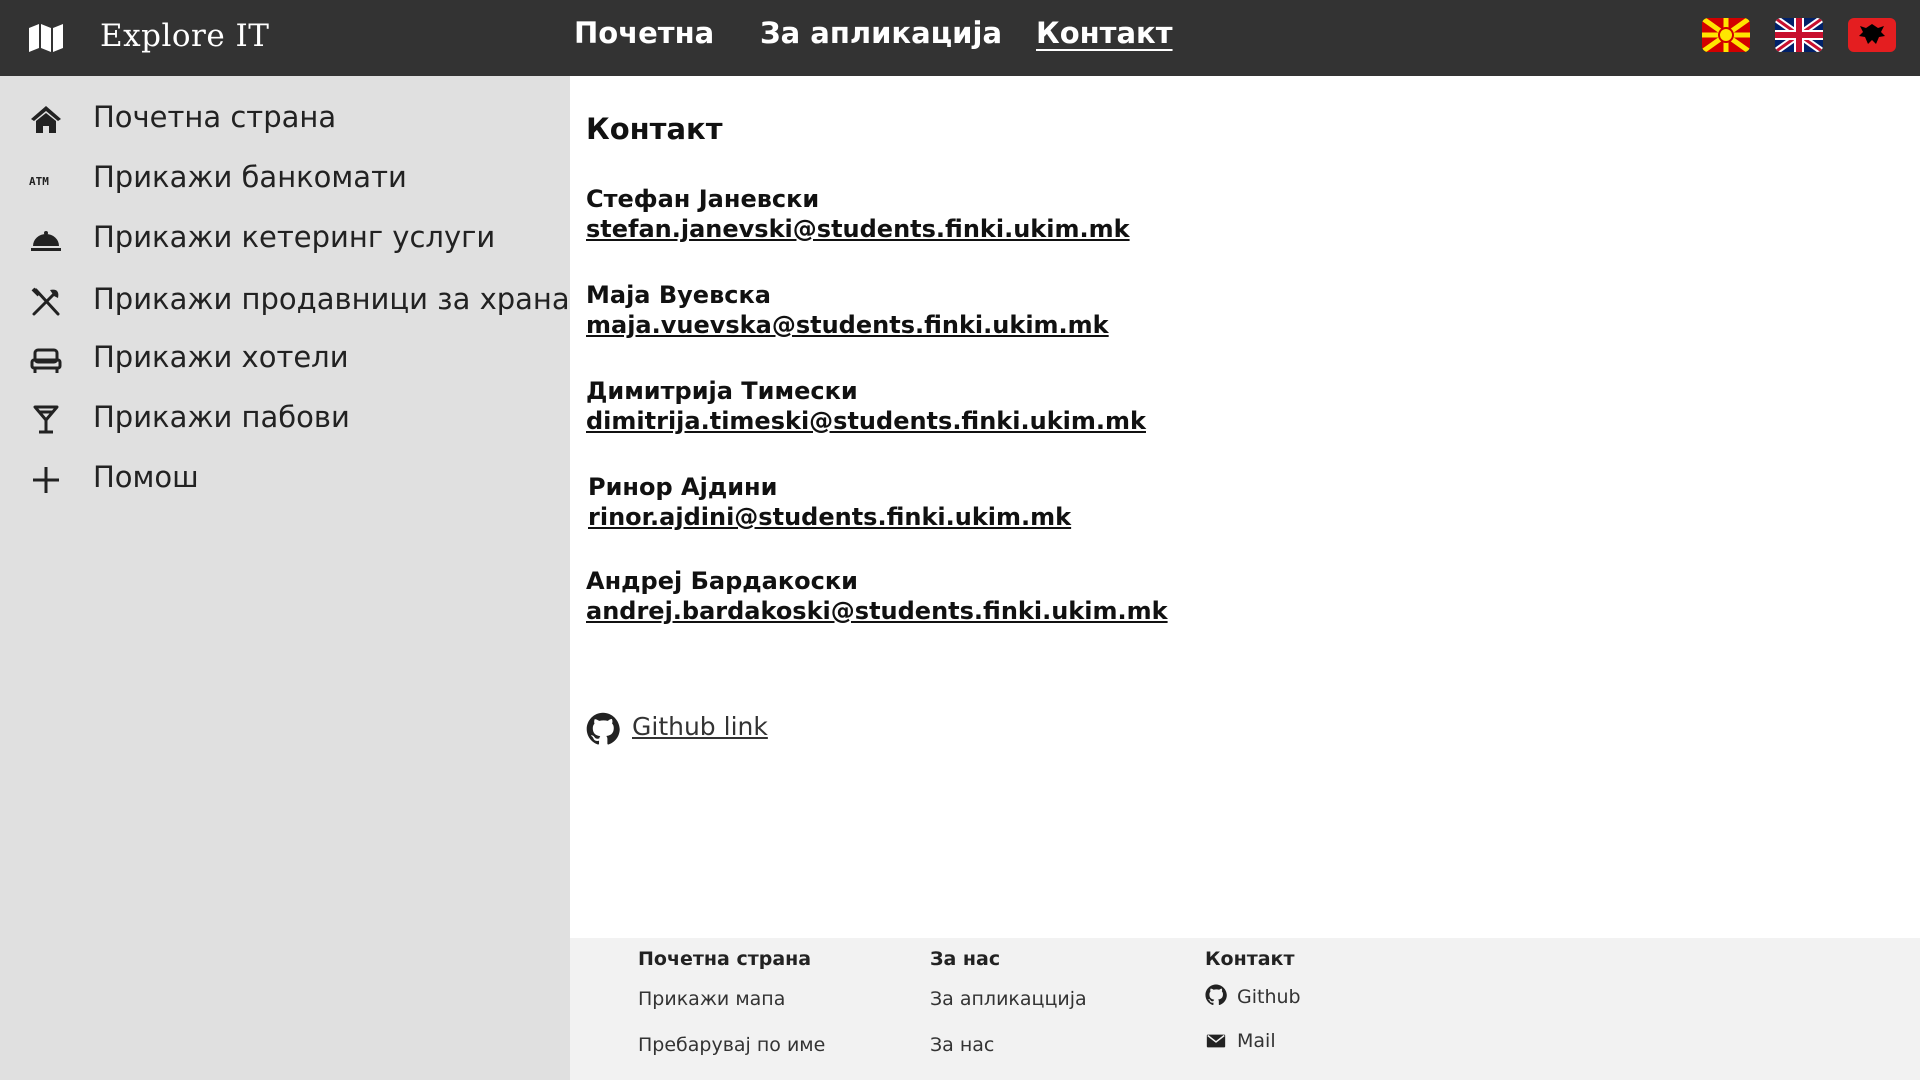  Describe the element at coordinates (858, 229) in the screenshot. I see `contact-email-link: stefan.janevski@students.finki.ukim.mk` at that location.